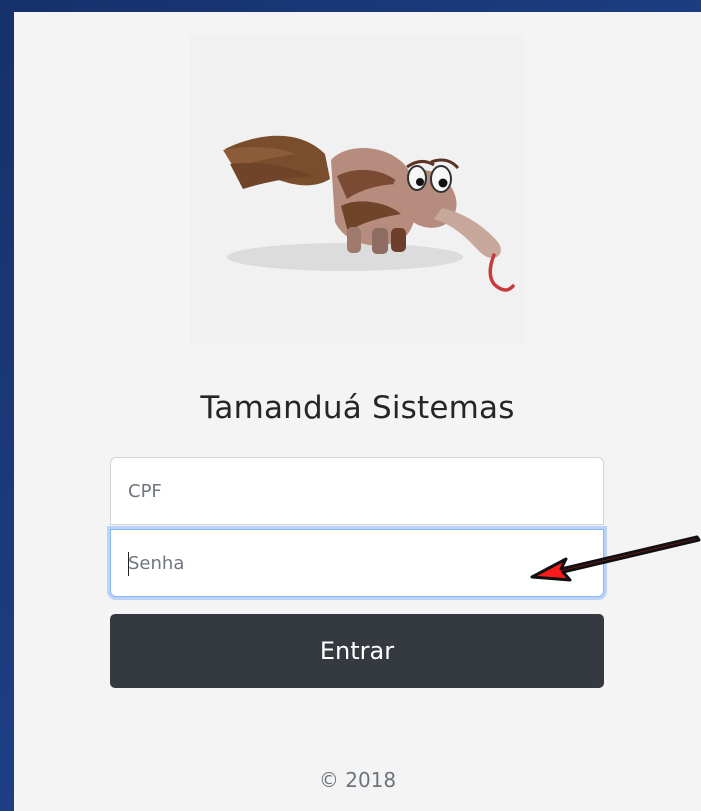 This screenshot has width=701, height=811. What do you see at coordinates (128, 564) in the screenshot?
I see `text-caret` at bounding box center [128, 564].